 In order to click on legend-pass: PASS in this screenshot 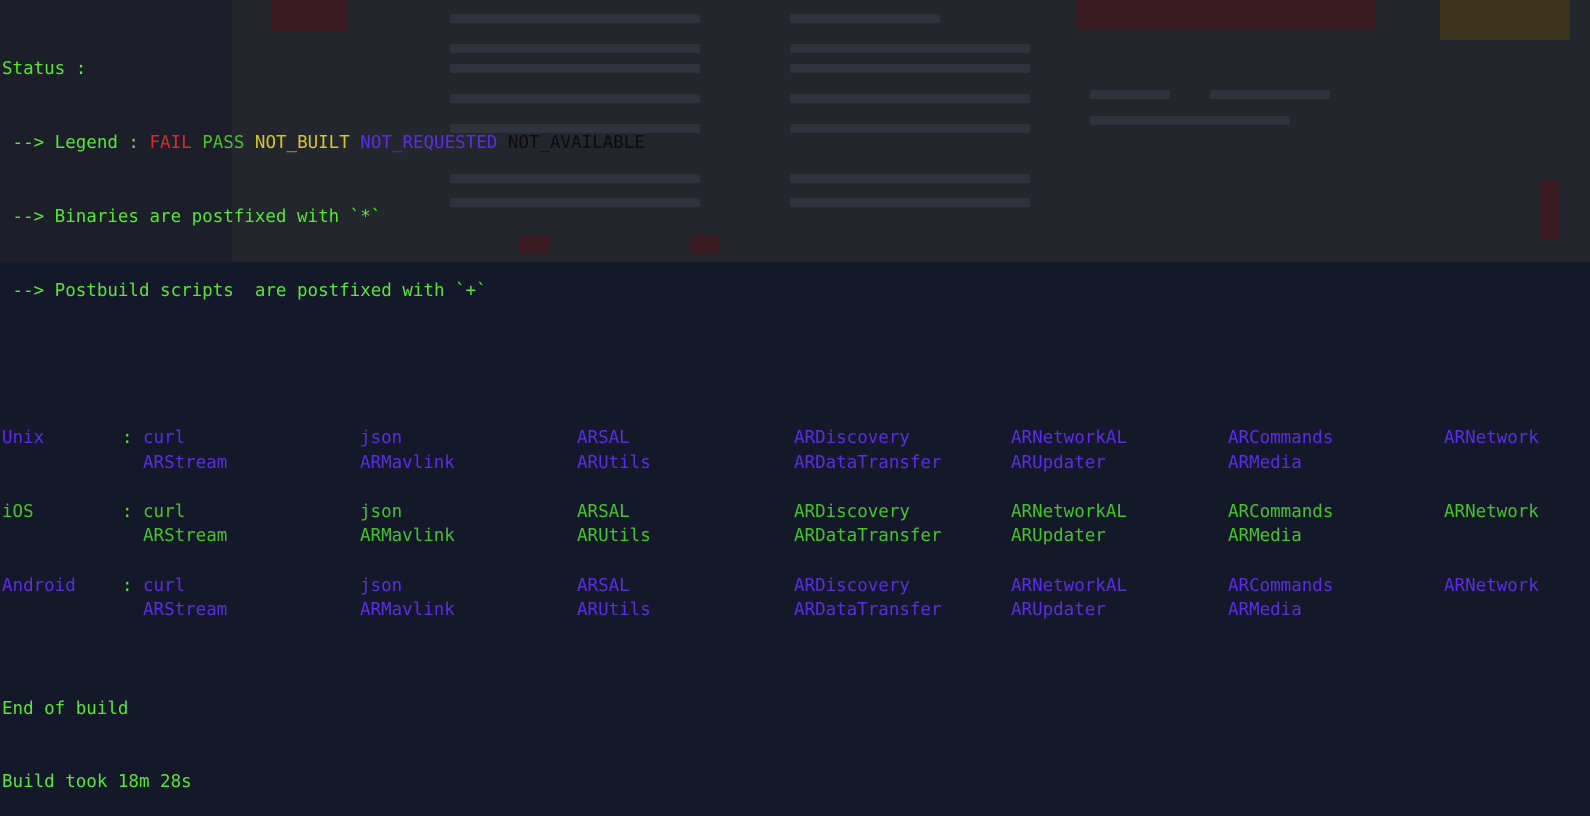, I will do `click(223, 142)`.